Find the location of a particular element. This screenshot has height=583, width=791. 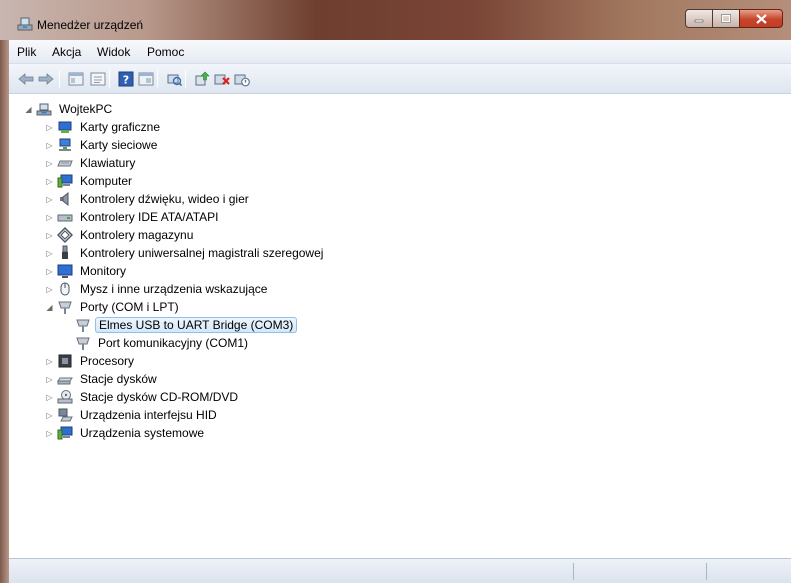

tree-node-label: Kontrolery dźwięku, wideo i gier is located at coordinates (164, 199).